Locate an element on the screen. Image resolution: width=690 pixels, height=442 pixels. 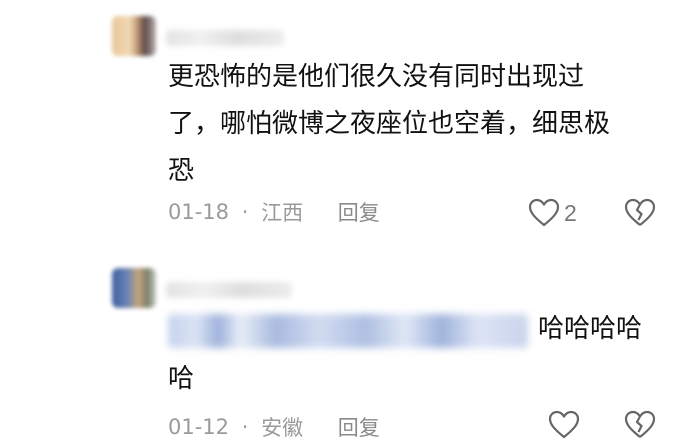
comment-text-line: 哈 is located at coordinates (181, 379).